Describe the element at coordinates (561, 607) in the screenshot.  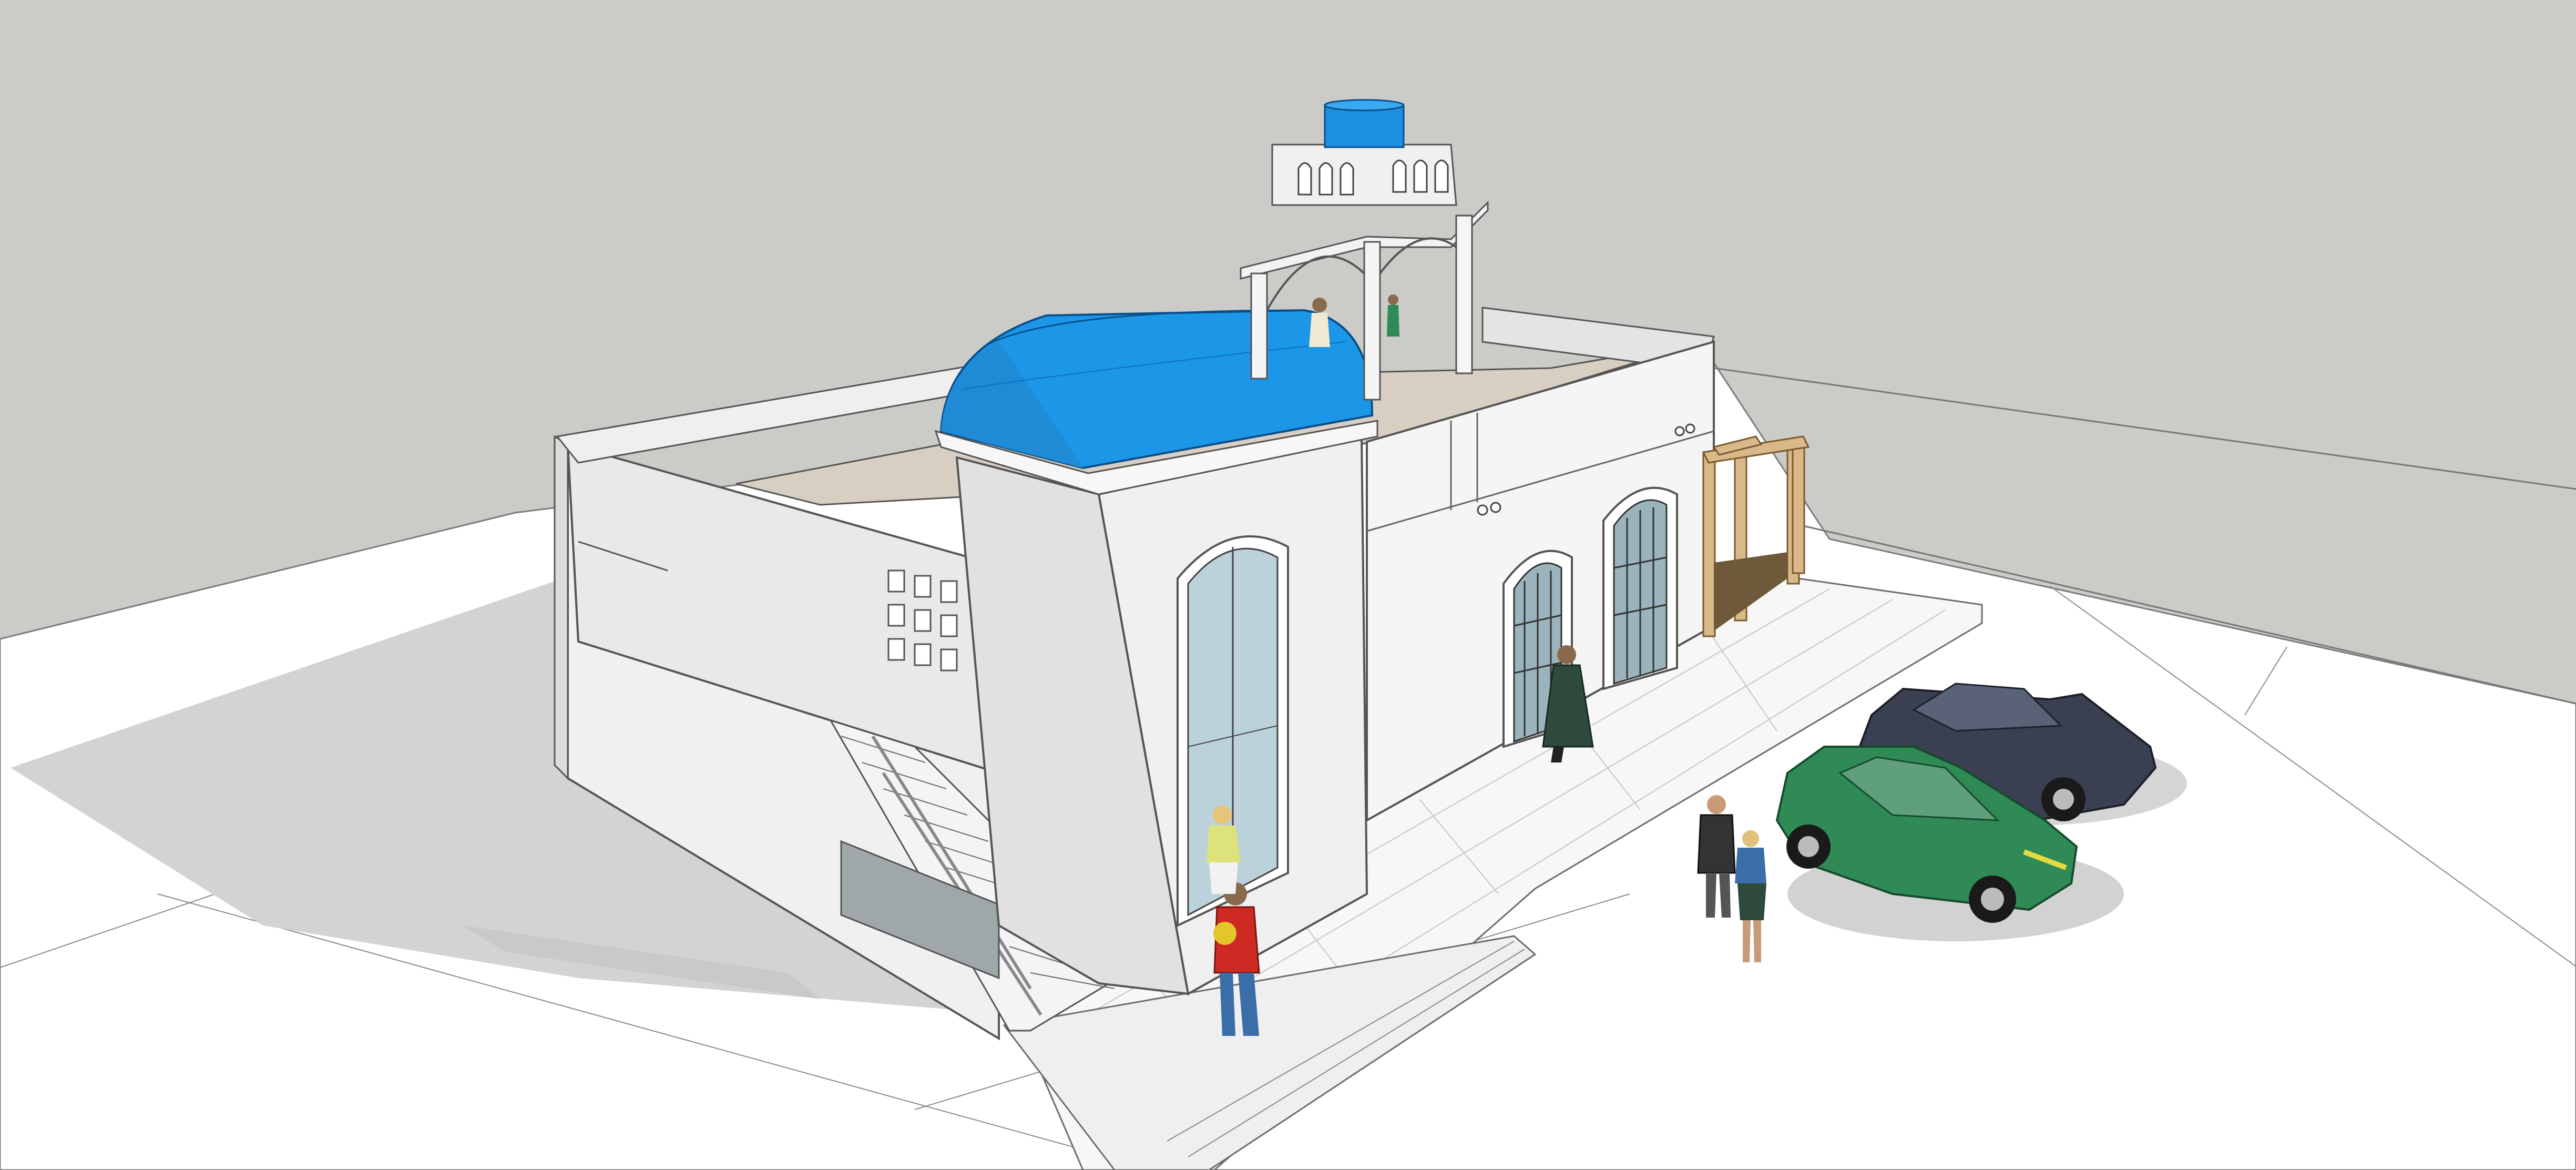
I see `left-wing-side-wall` at that location.